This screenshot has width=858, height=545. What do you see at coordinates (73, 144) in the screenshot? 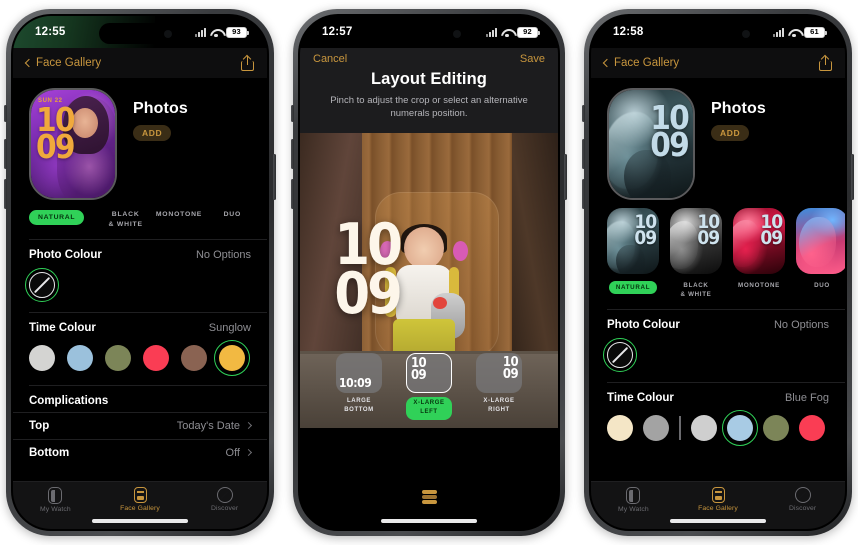
I see `watch-face-preview: SUN 22 10 09` at bounding box center [73, 144].